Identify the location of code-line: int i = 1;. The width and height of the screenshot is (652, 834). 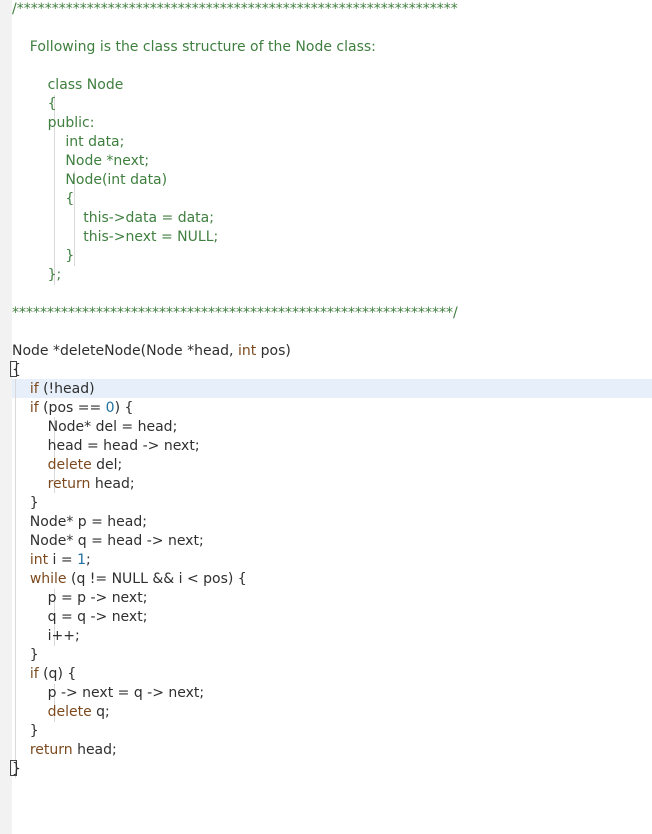
(51, 560).